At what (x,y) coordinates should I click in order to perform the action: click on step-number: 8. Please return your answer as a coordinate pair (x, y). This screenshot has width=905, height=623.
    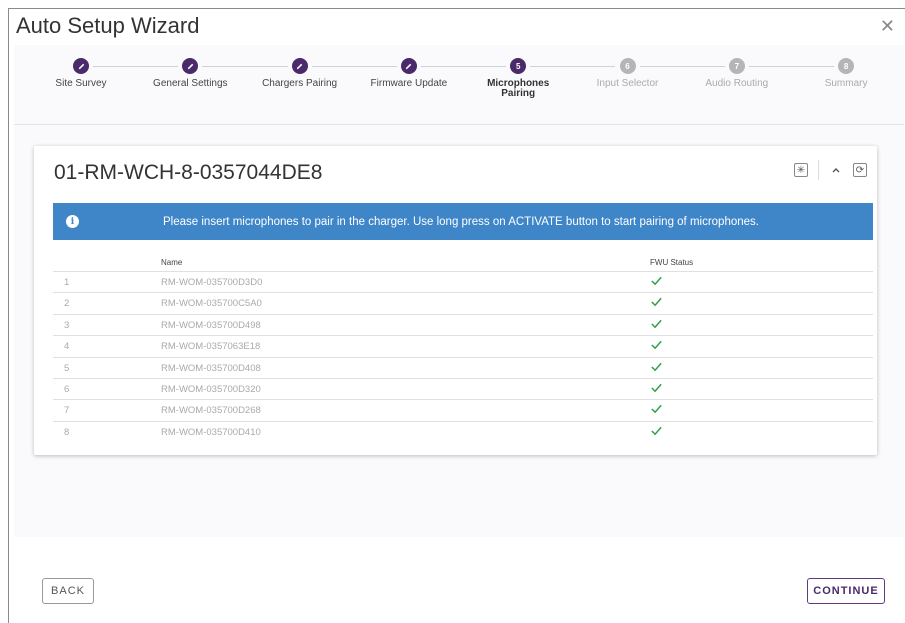
    Looking at the image, I should click on (846, 66).